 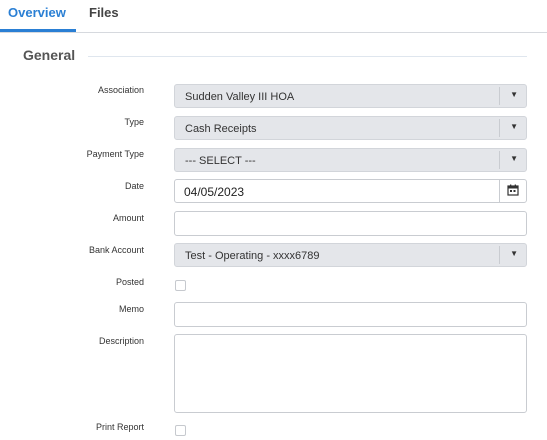 I want to click on print-report-label: Print Report, so click(x=119, y=427).